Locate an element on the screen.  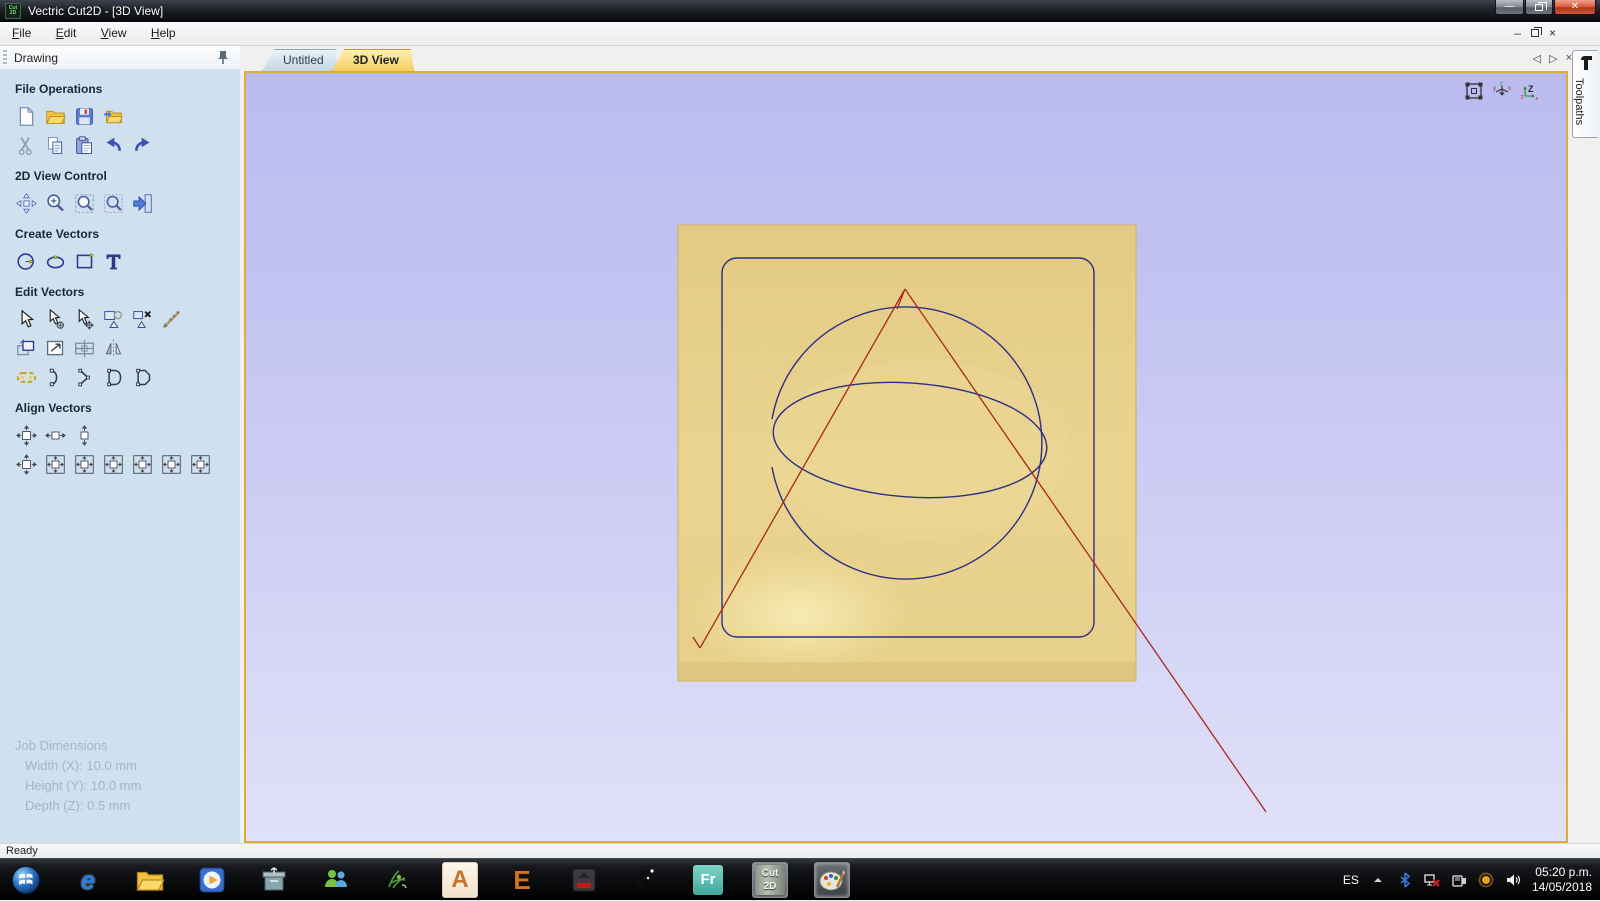
messenger-people-icon is located at coordinates (336, 878).